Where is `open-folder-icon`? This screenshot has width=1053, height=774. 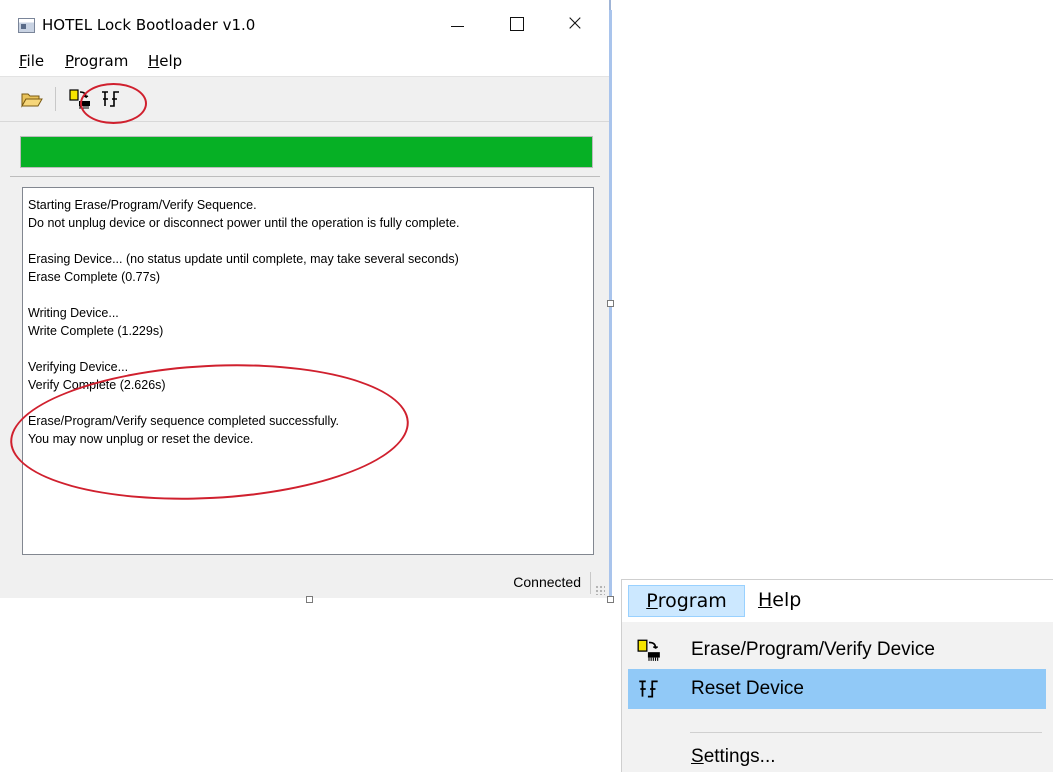 open-folder-icon is located at coordinates (32, 100).